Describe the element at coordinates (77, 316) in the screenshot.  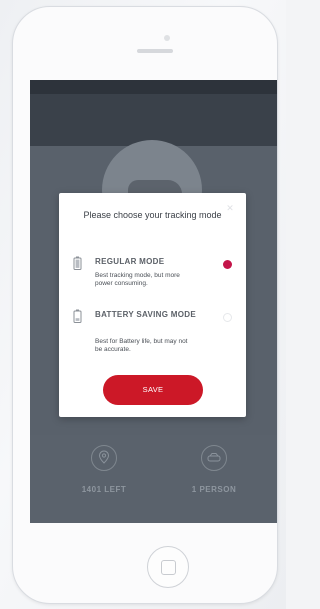
I see `battery-low-icon` at that location.